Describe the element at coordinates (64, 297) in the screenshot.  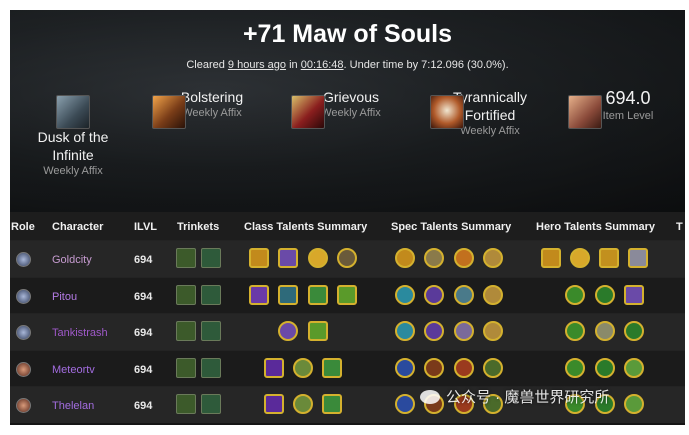
I see `character-name: Pitou` at that location.